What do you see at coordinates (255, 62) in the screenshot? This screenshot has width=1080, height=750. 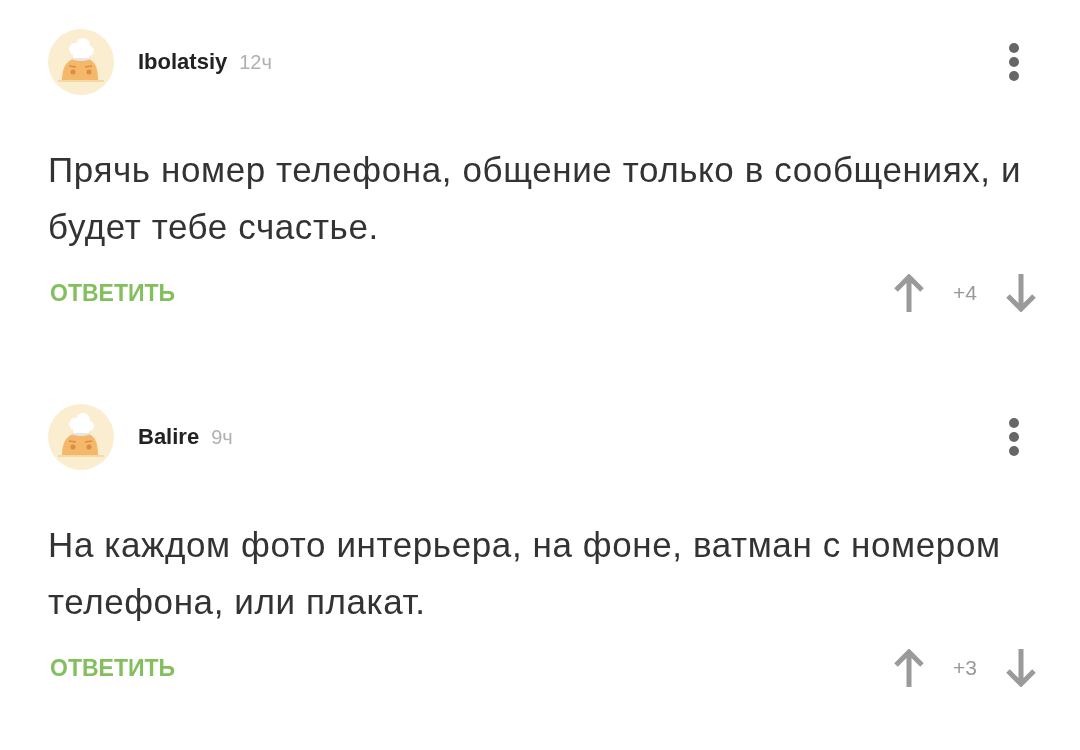 I see `comment-time: 12ч` at bounding box center [255, 62].